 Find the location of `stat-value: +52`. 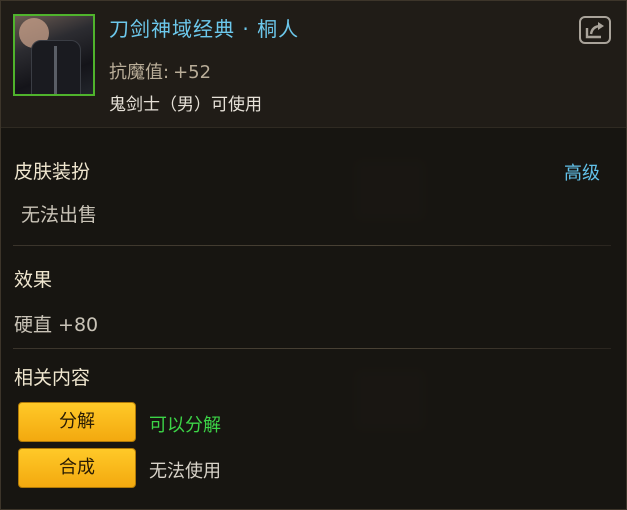

stat-value: +52 is located at coordinates (192, 72).